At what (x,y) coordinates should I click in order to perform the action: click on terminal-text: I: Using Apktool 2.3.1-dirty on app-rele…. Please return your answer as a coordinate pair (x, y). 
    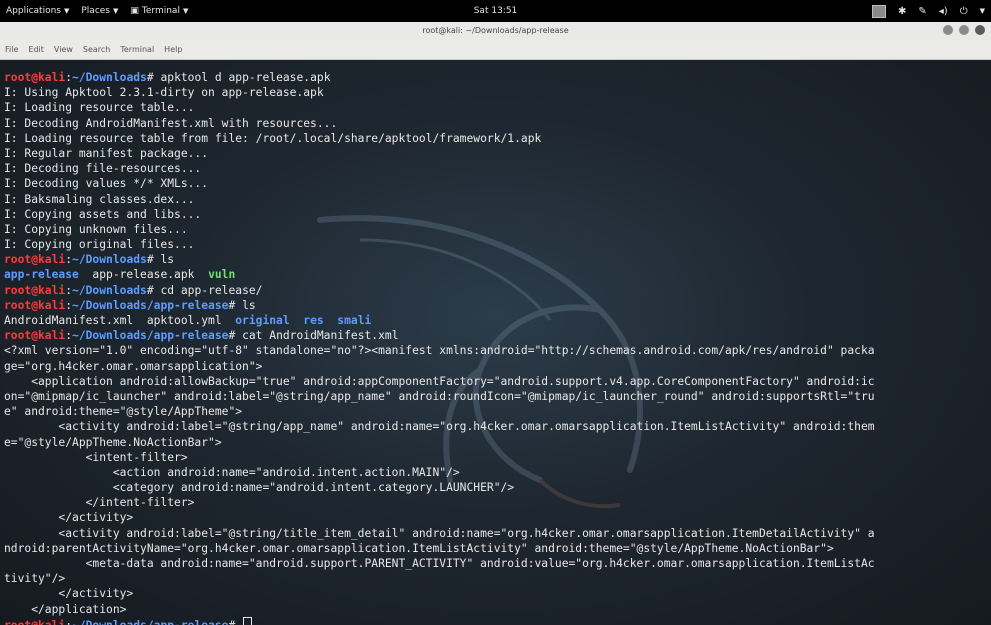
    Looking at the image, I should click on (164, 93).